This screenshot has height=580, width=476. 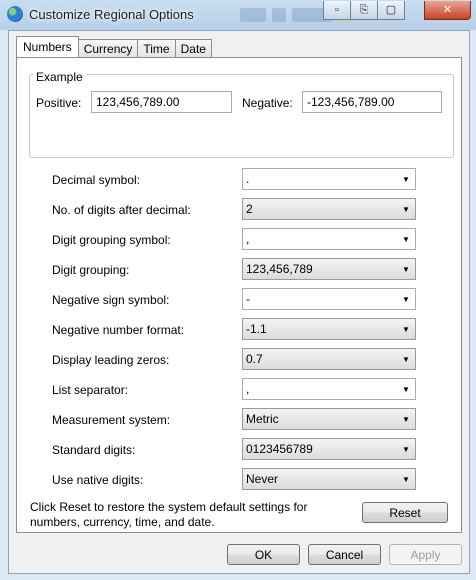 I want to click on window-title: Customize Regional Options, so click(x=111, y=14).